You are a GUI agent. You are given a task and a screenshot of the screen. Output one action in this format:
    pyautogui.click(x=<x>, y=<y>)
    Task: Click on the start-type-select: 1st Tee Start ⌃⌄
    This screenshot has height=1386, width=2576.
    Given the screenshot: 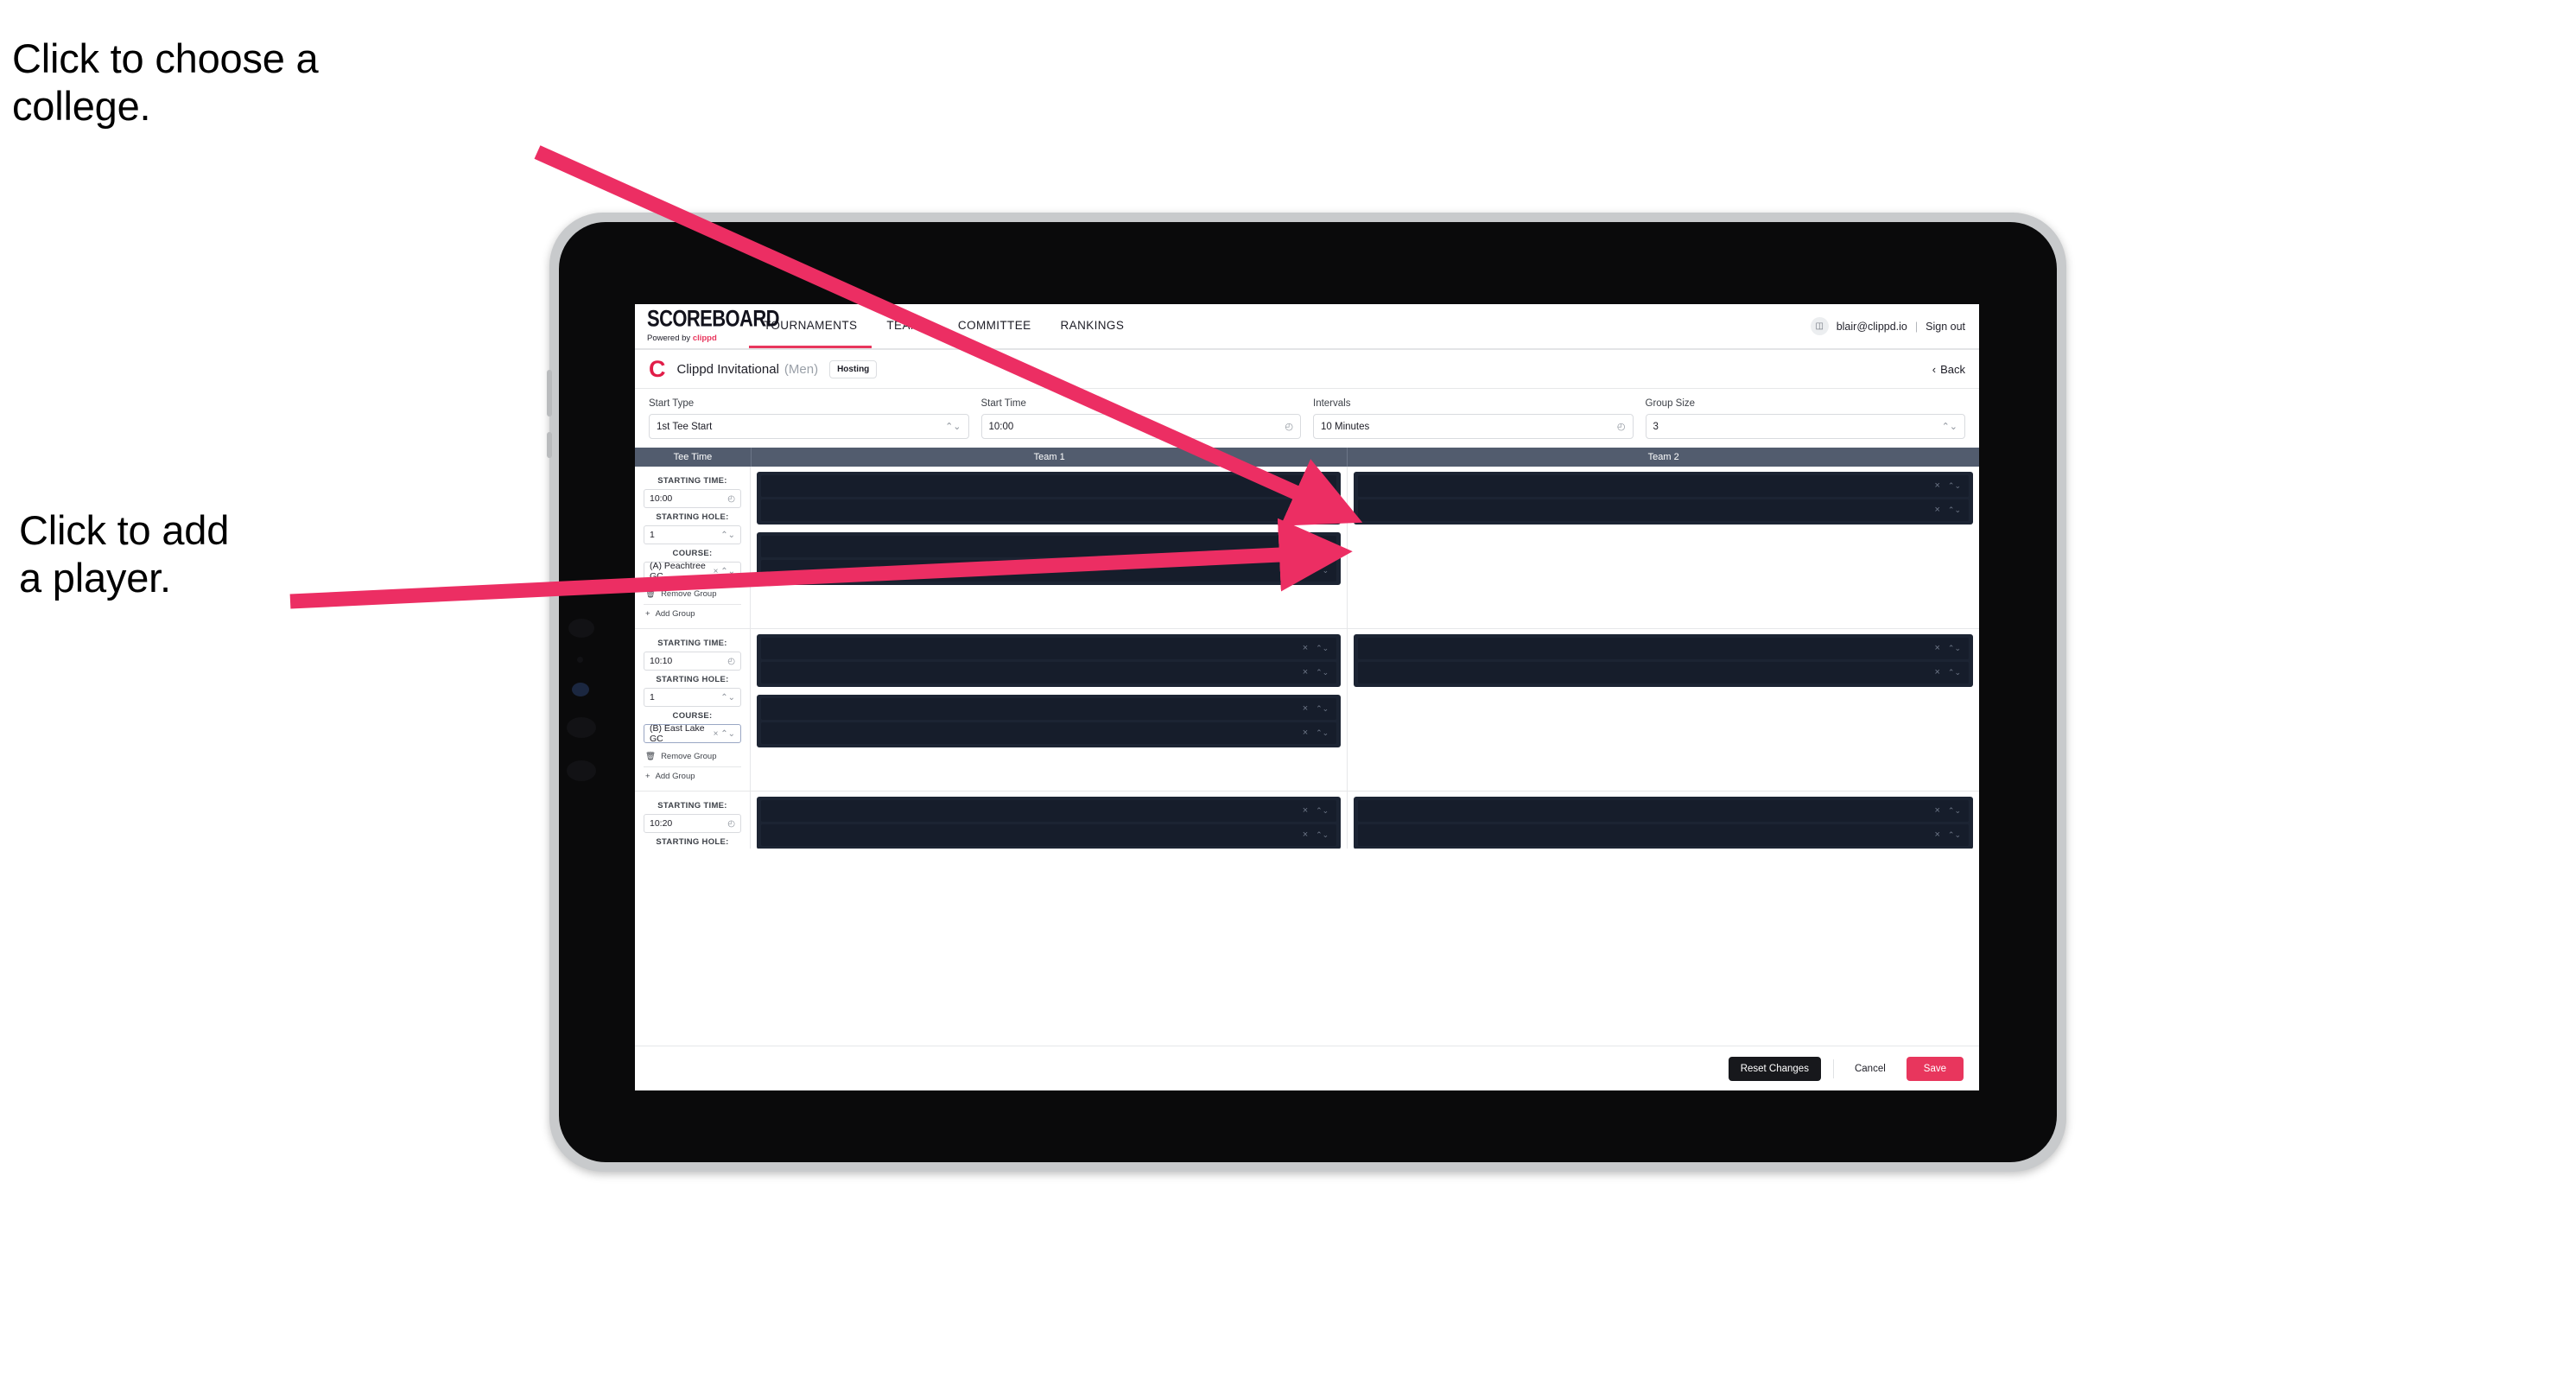 What is the action you would take?
    pyautogui.click(x=809, y=426)
    